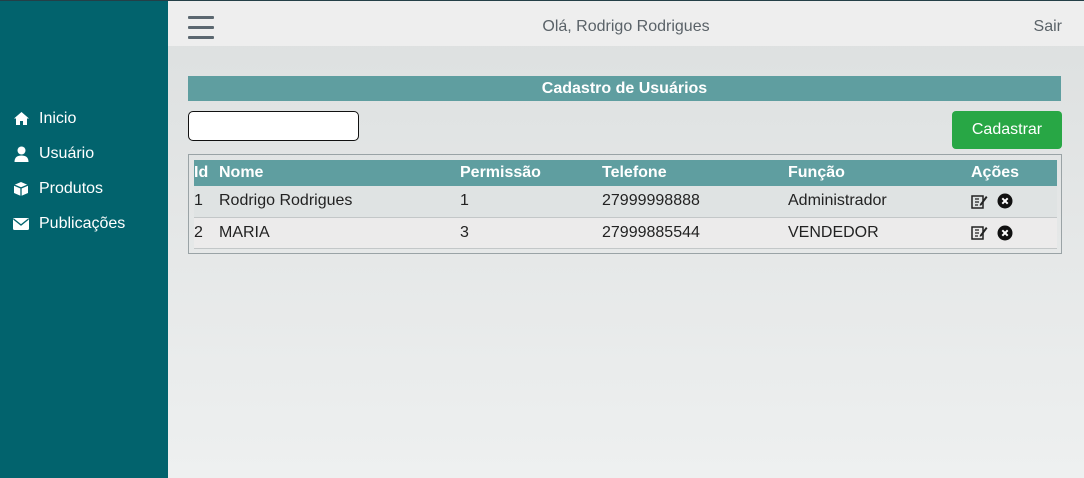 Image resolution: width=1084 pixels, height=478 pixels. What do you see at coordinates (21, 224) in the screenshot?
I see `envelope-icon` at bounding box center [21, 224].